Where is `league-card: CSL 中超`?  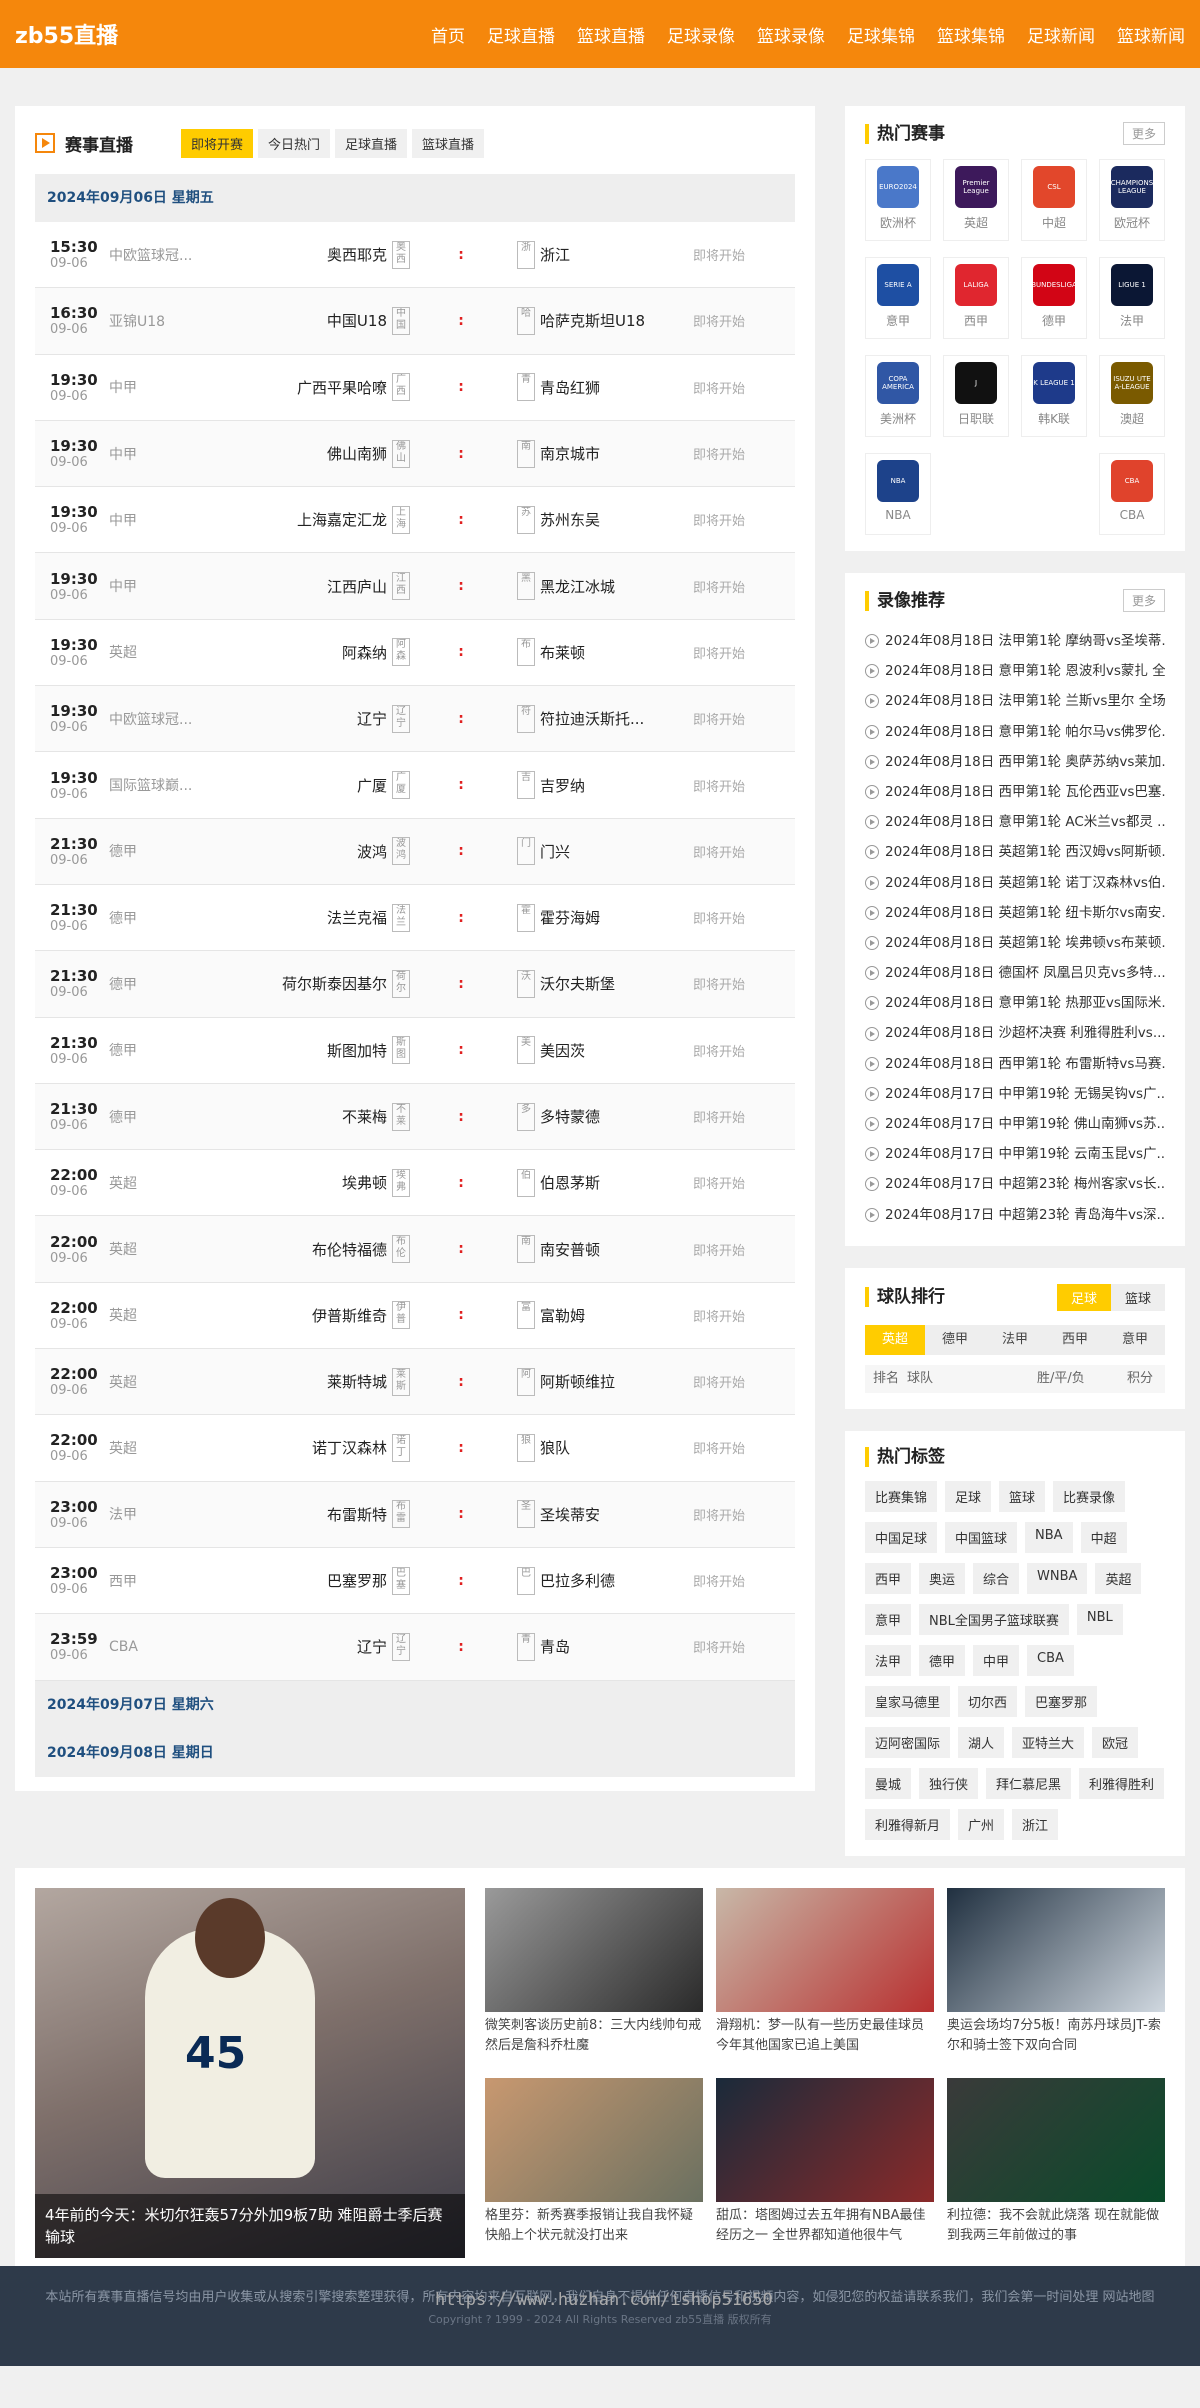 league-card: CSL 中超 is located at coordinates (1054, 200).